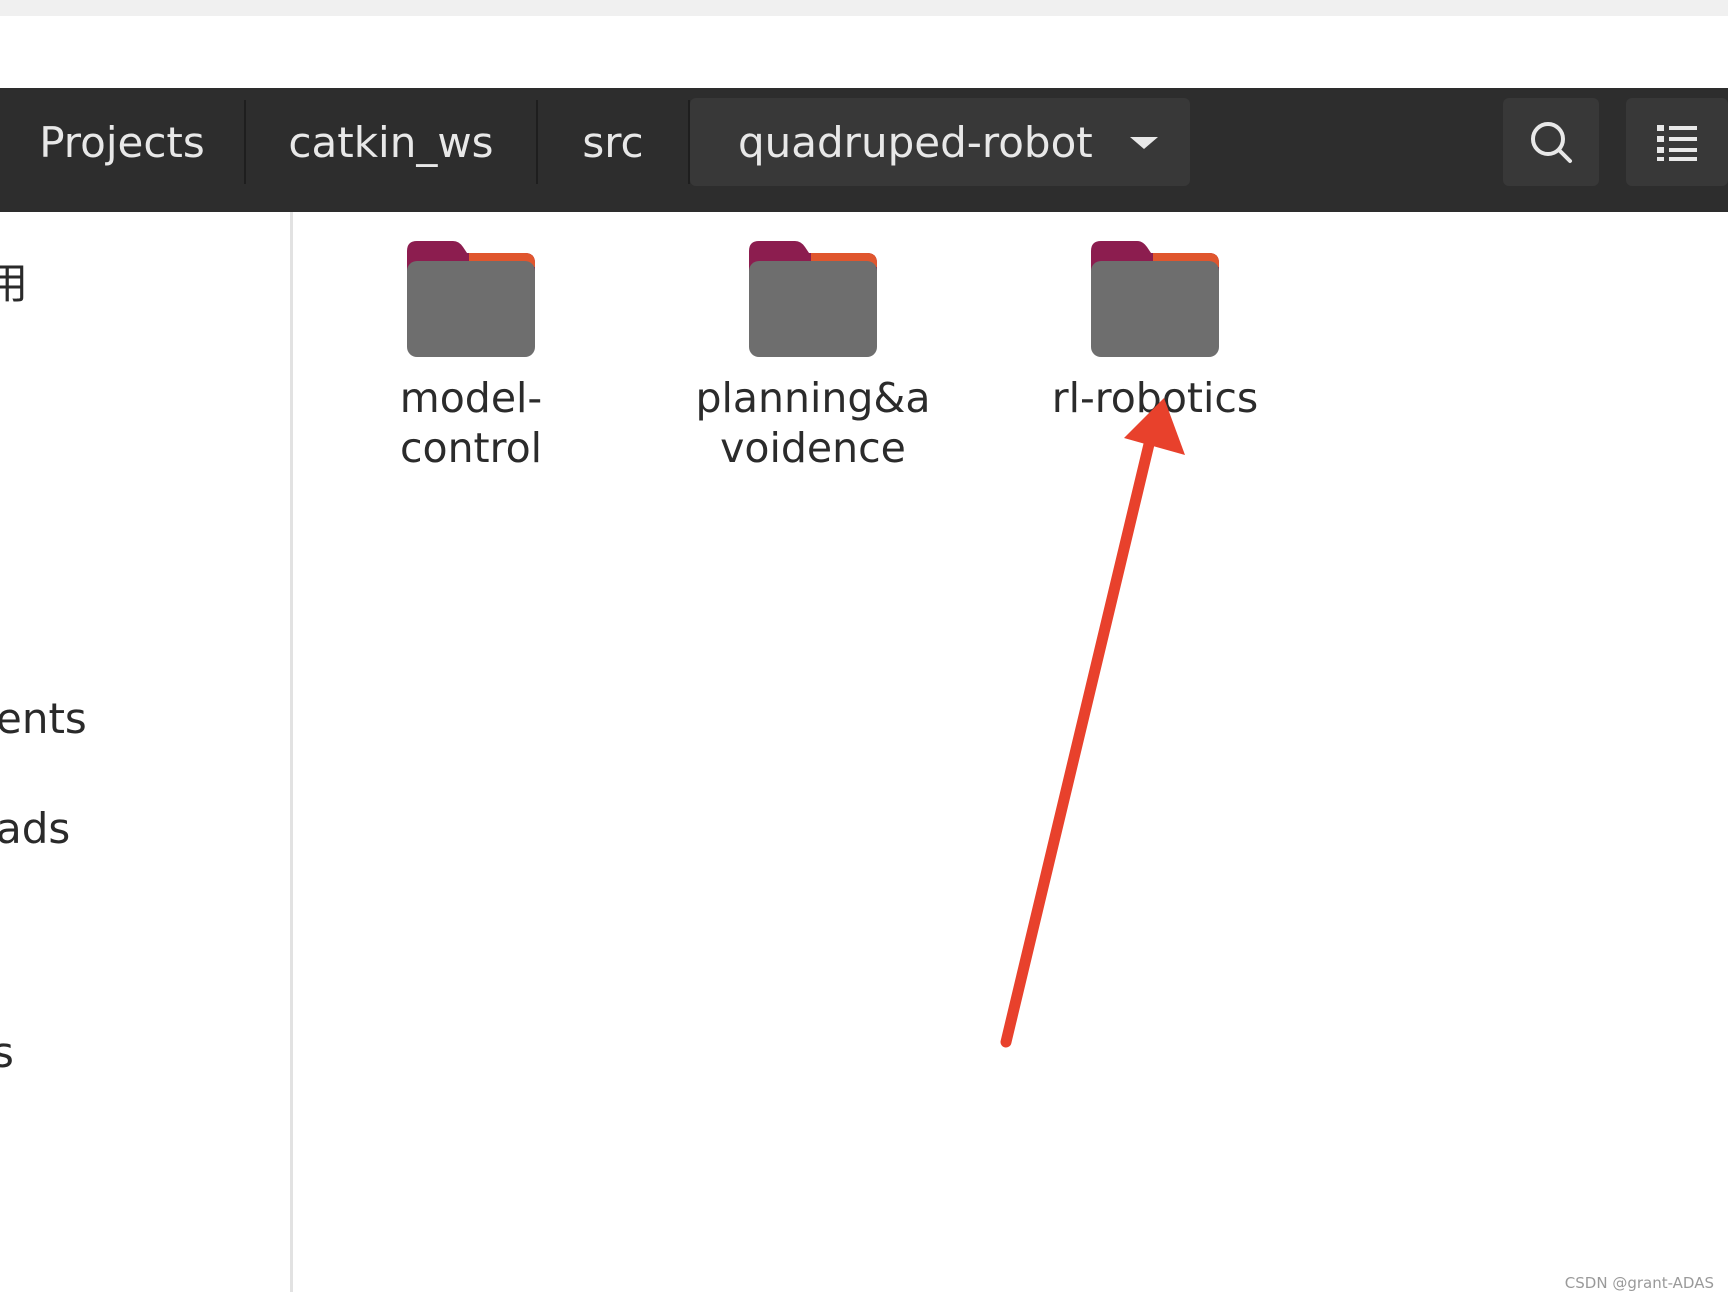 The image size is (1728, 1302). Describe the element at coordinates (1639, 1283) in the screenshot. I see `watermark: CSDN @grant-ADAS` at that location.